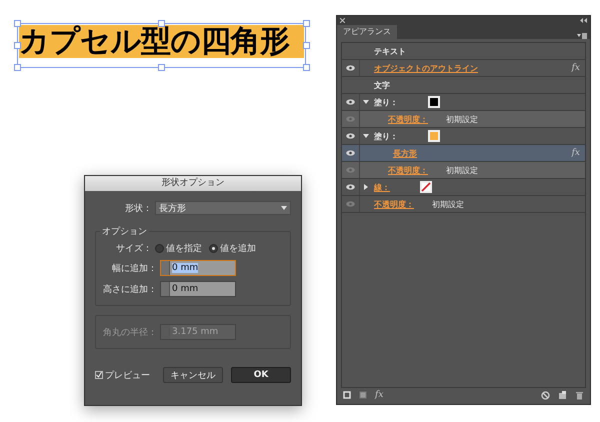  What do you see at coordinates (193, 183) in the screenshot?
I see `dialog-title: 形状オプション` at bounding box center [193, 183].